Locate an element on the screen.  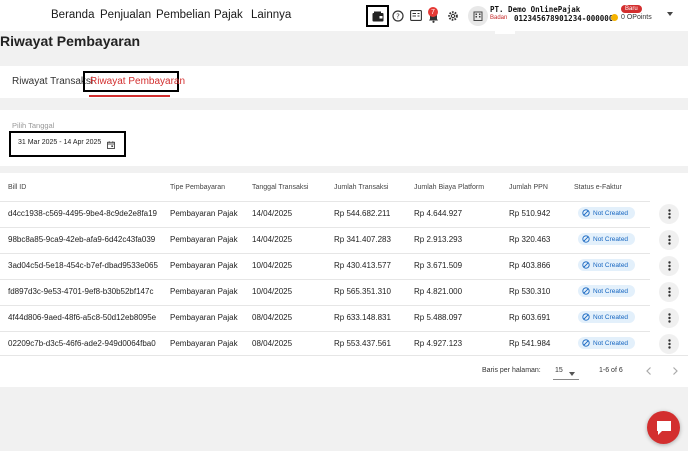
building-icon is located at coordinates (478, 16).